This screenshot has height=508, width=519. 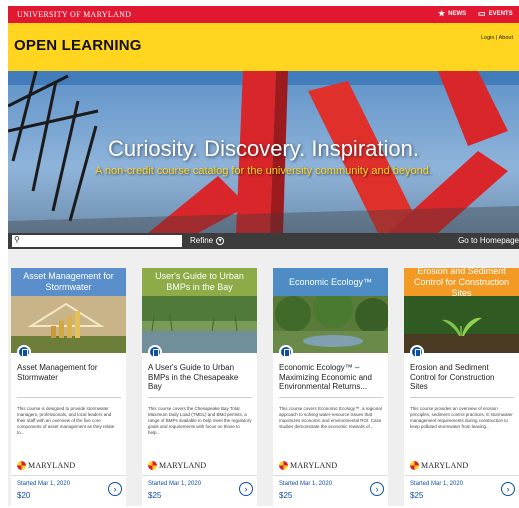 What do you see at coordinates (97, 241) in the screenshot?
I see `search-input` at bounding box center [97, 241].